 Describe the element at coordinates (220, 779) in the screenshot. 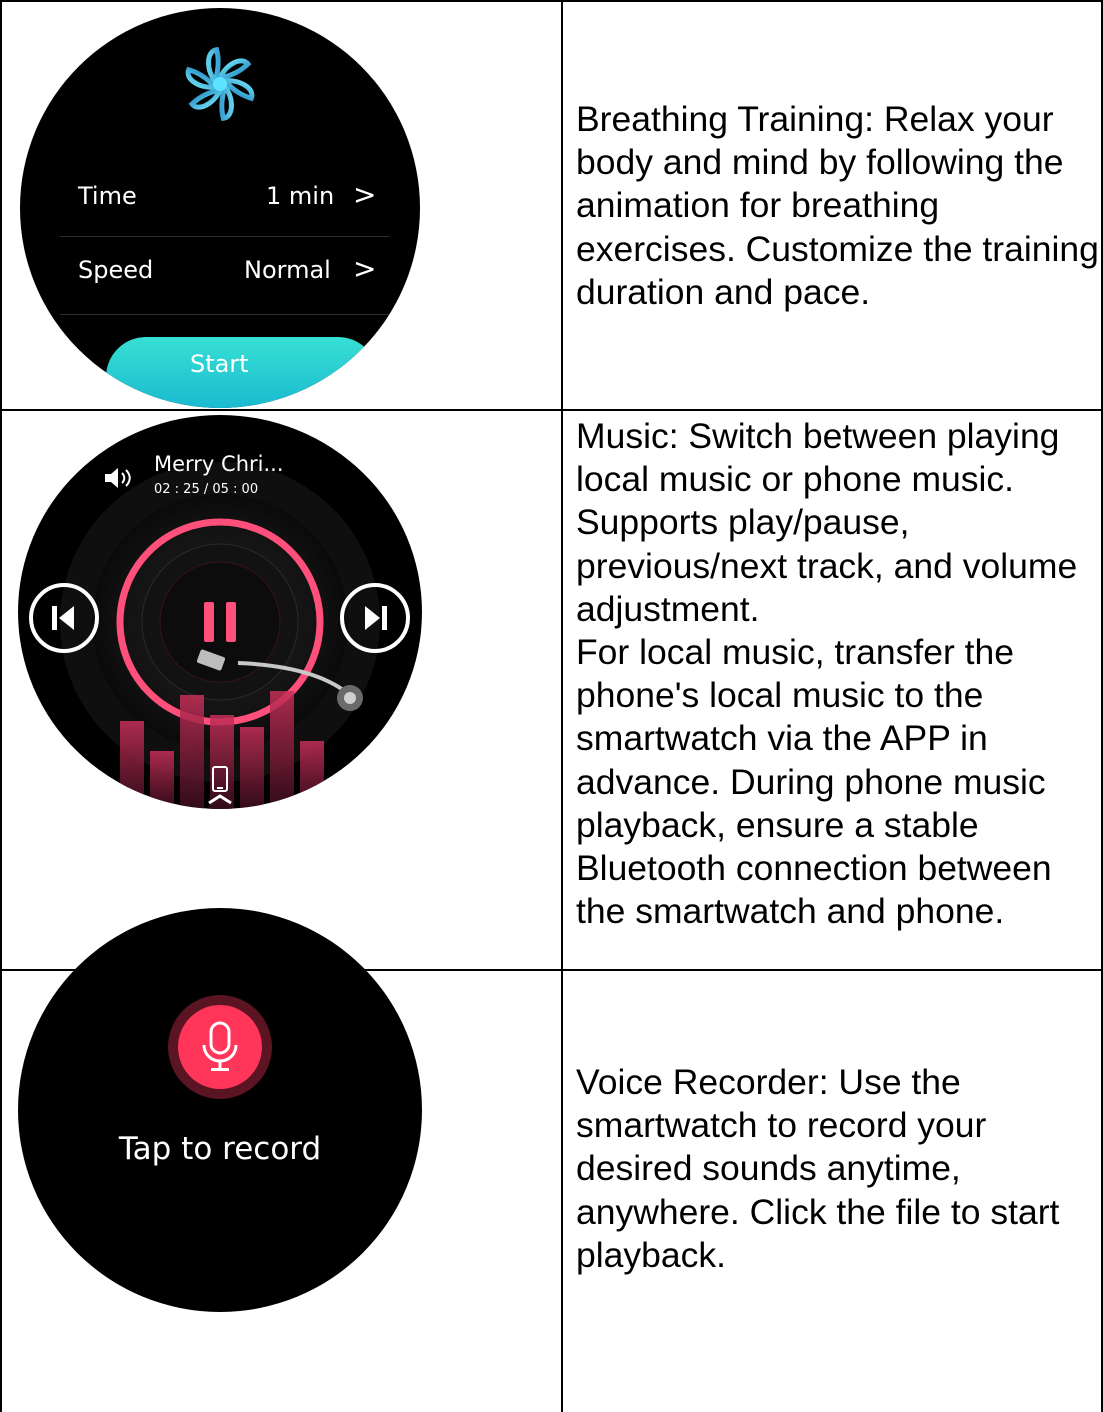

I see `phone-source-icon` at that location.